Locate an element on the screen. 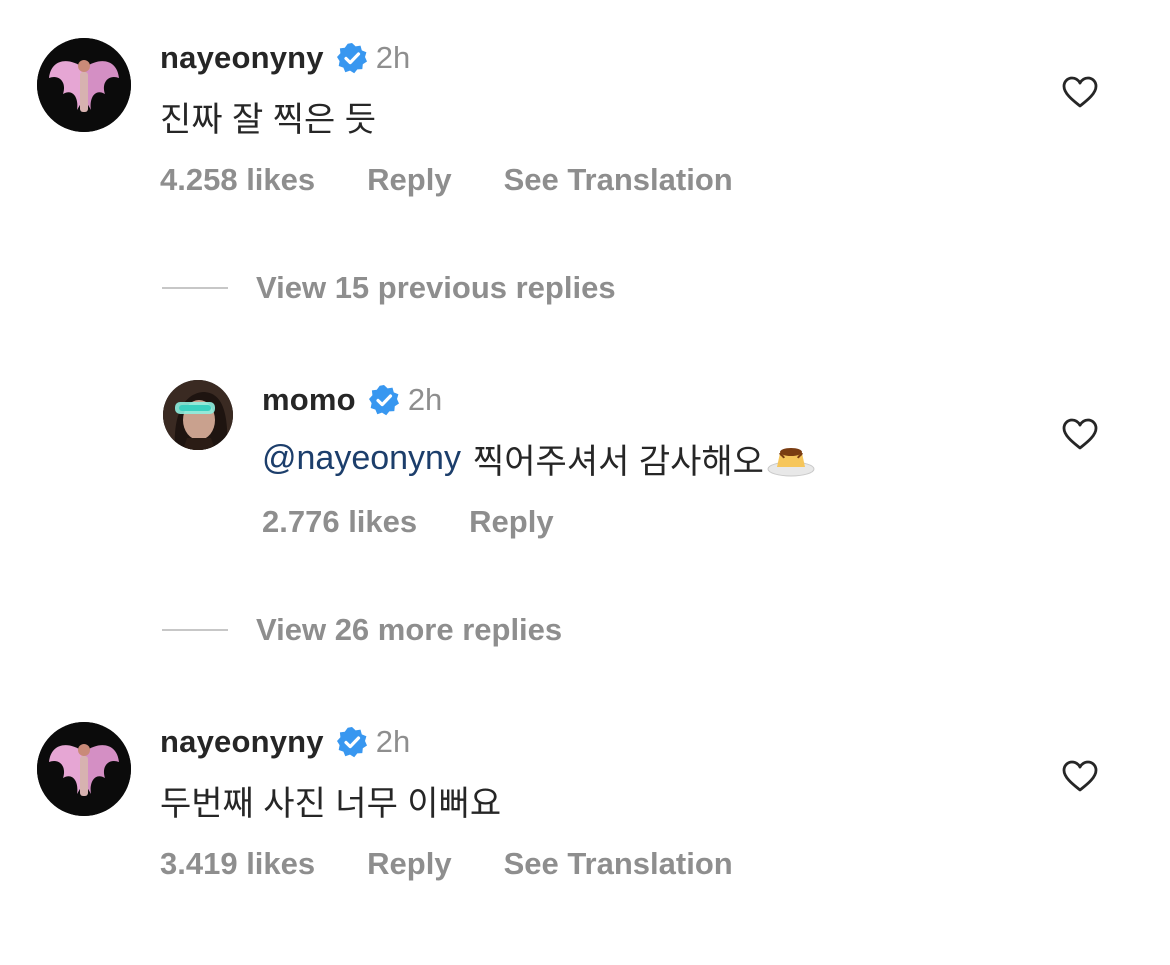 This screenshot has width=1170, height=965. likes-count: 3.419 likes is located at coordinates (237, 864).